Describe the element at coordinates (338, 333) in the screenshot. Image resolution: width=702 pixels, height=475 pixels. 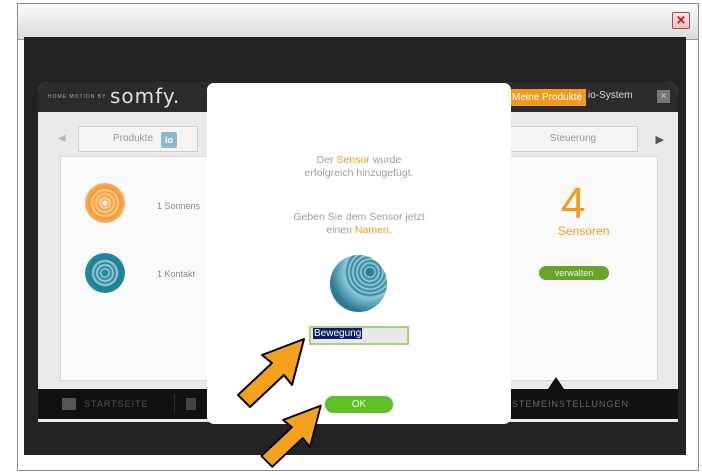
I see `input-selected-text: Bewegung` at that location.